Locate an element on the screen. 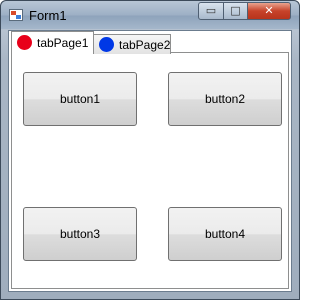 This screenshot has width=320, height=300. button4: button4 is located at coordinates (225, 234).